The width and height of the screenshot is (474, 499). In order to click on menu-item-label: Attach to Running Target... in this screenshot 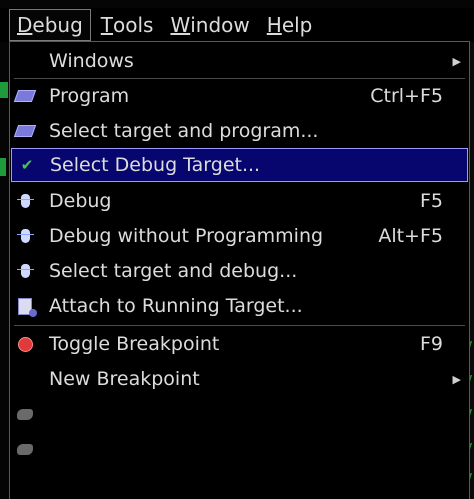, I will do `click(176, 306)`.